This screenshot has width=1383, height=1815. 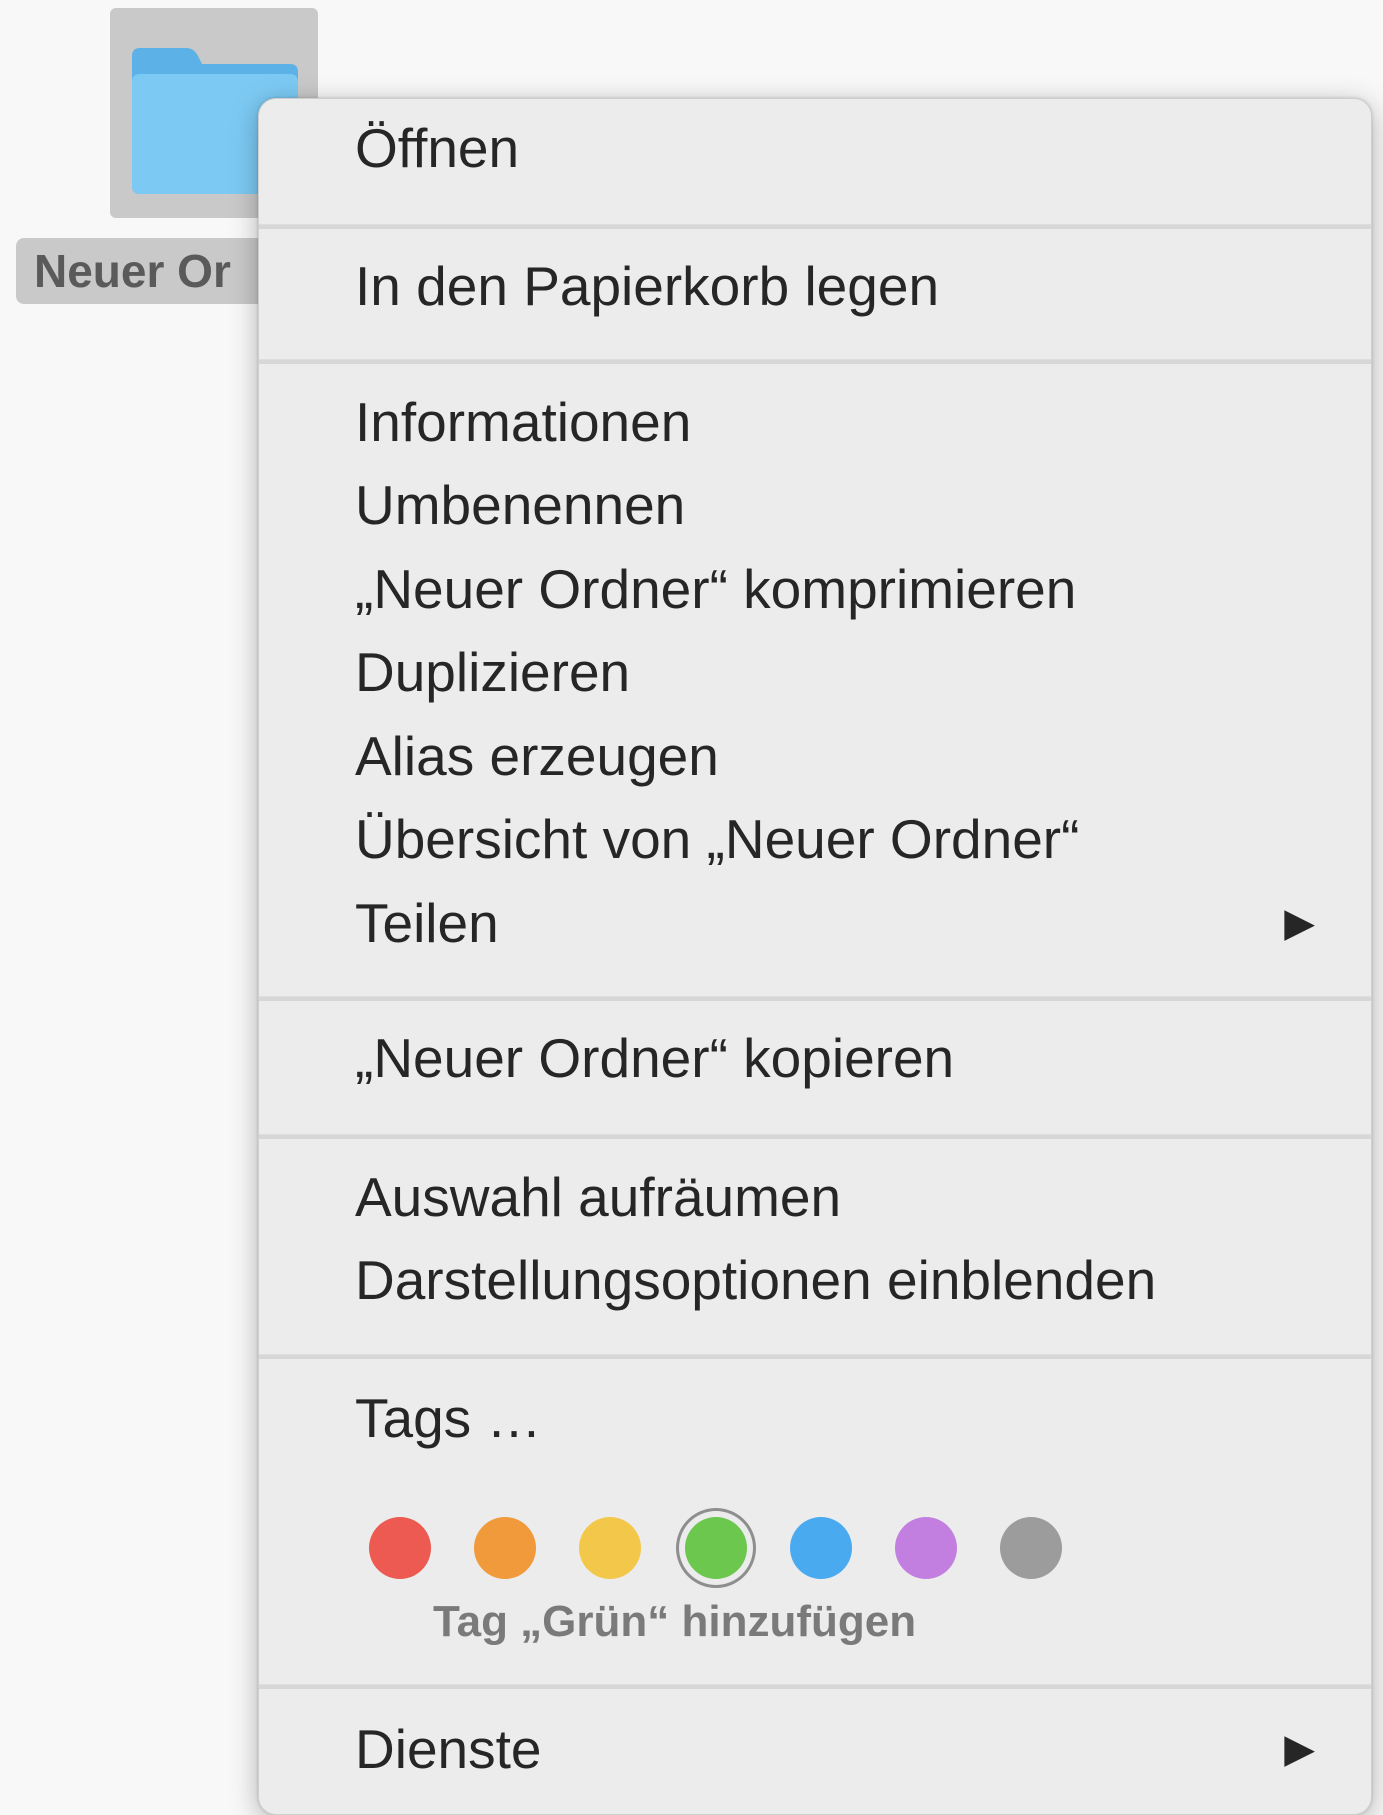 What do you see at coordinates (815, 422) in the screenshot?
I see `menu-item-get-info: Informationen` at bounding box center [815, 422].